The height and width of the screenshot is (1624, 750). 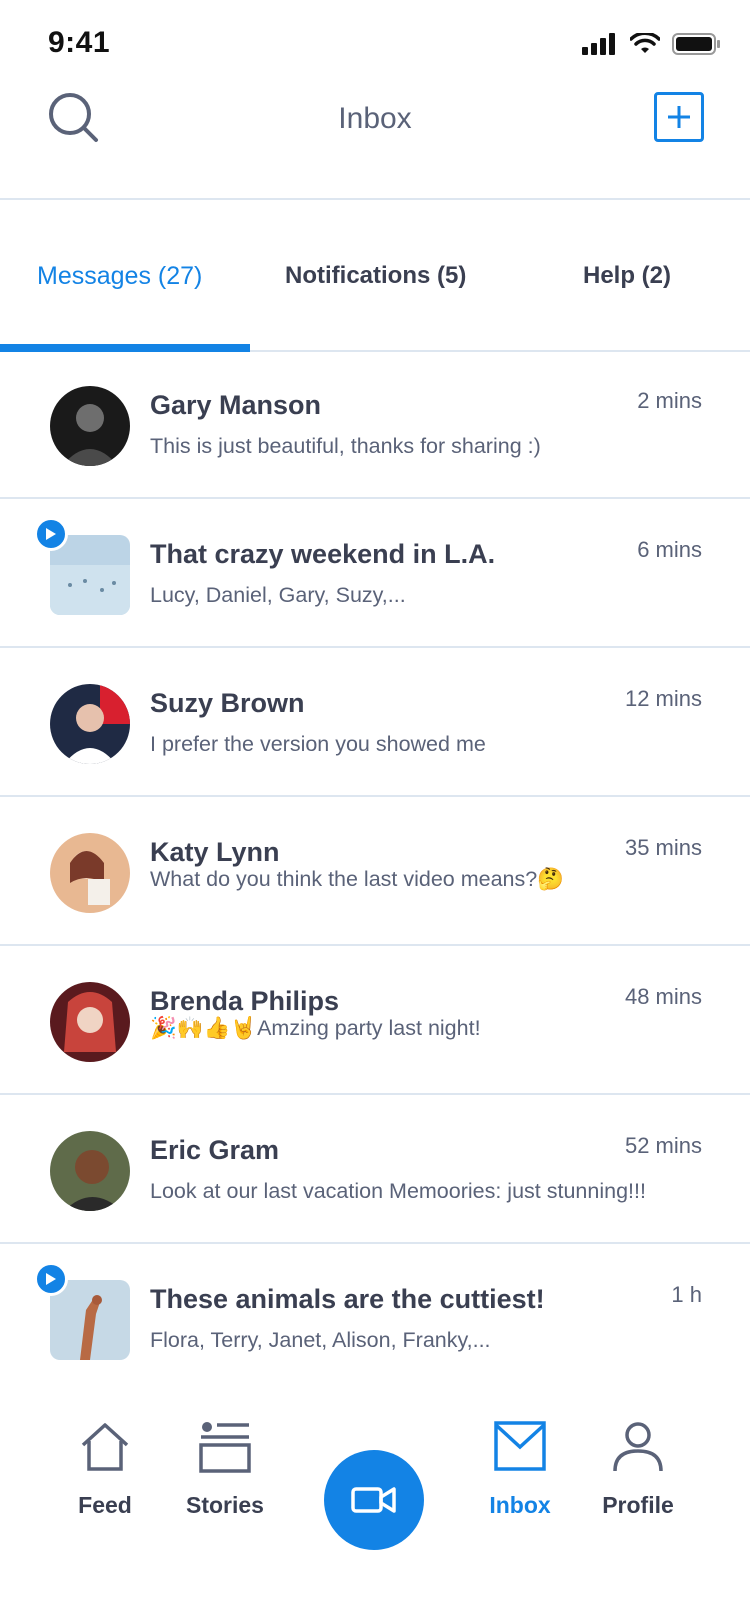 I want to click on stories-icon, so click(x=225, y=1447).